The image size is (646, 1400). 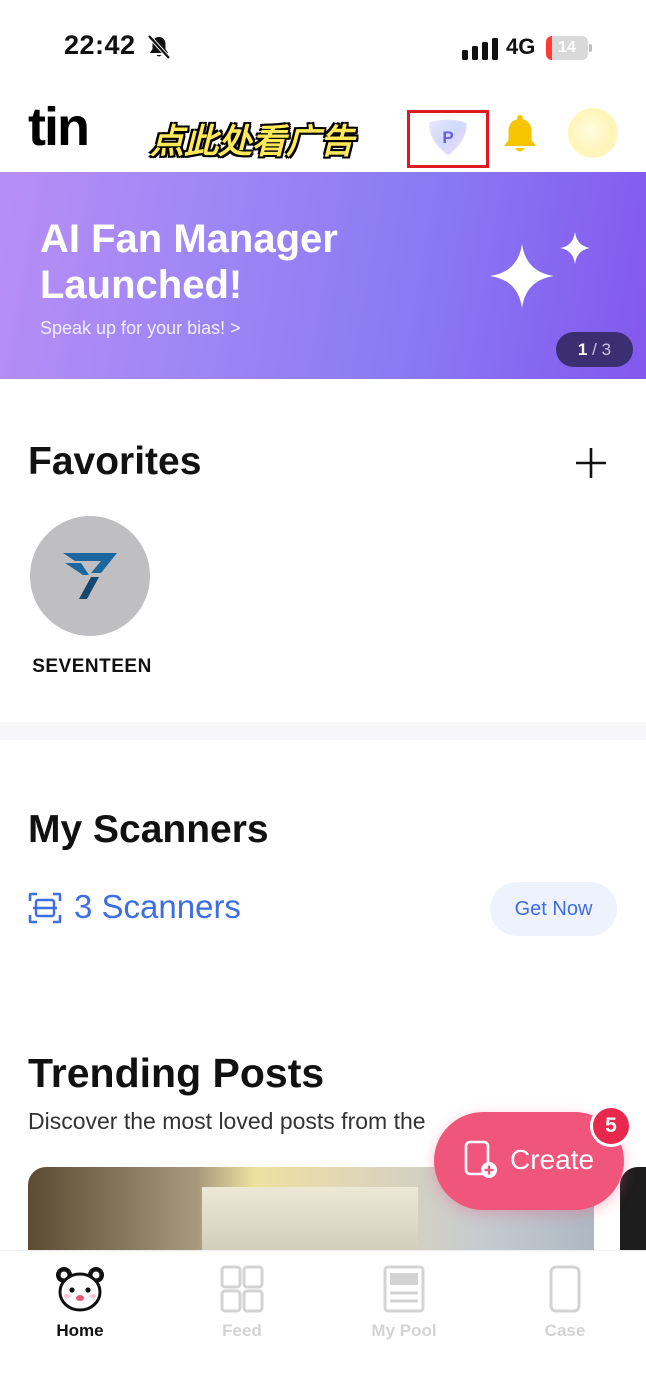 I want to click on ad-prompt-text: 点此处看广告, so click(x=252, y=138).